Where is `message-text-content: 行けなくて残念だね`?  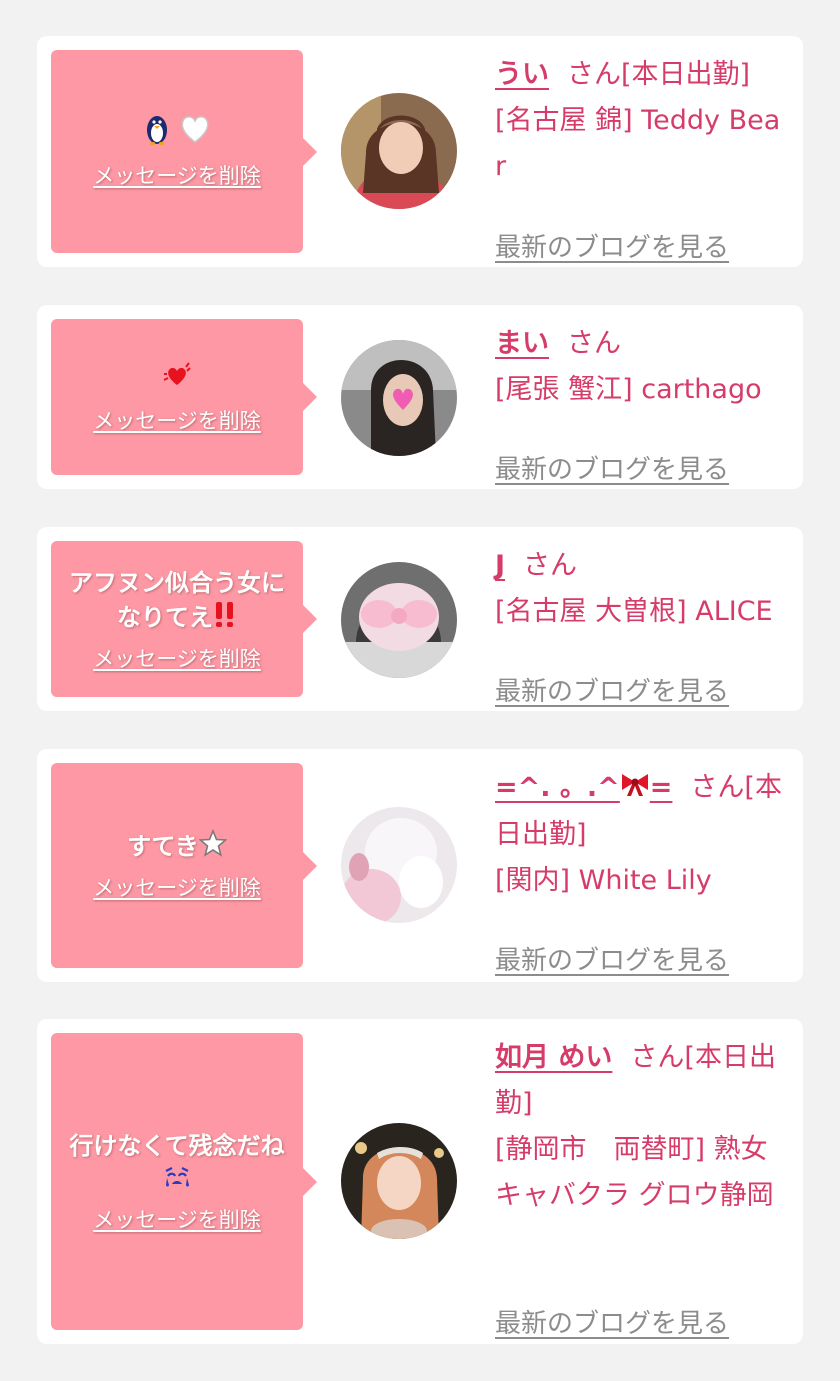 message-text-content: 行けなくて残念だね is located at coordinates (177, 1145).